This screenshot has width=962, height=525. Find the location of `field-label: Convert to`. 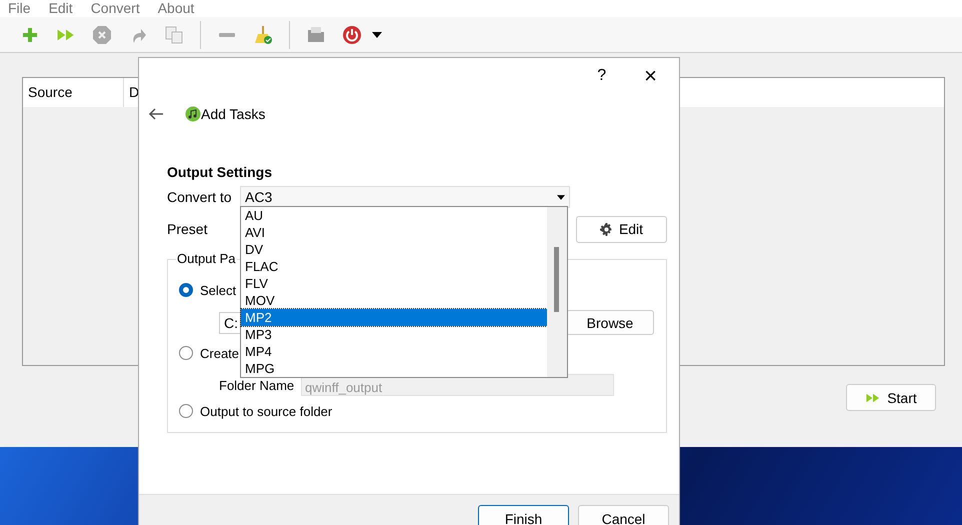

field-label: Convert to is located at coordinates (200, 197).